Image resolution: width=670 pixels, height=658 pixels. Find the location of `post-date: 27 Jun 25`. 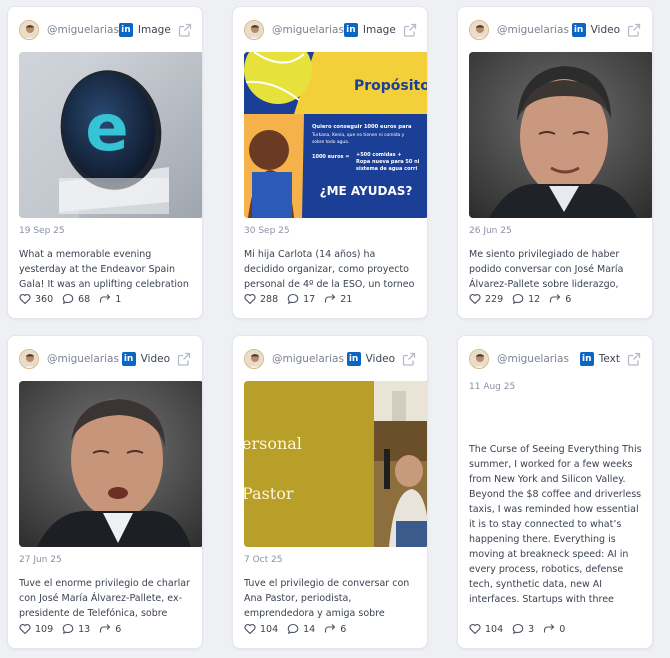

post-date: 27 Jun 25 is located at coordinates (40, 560).